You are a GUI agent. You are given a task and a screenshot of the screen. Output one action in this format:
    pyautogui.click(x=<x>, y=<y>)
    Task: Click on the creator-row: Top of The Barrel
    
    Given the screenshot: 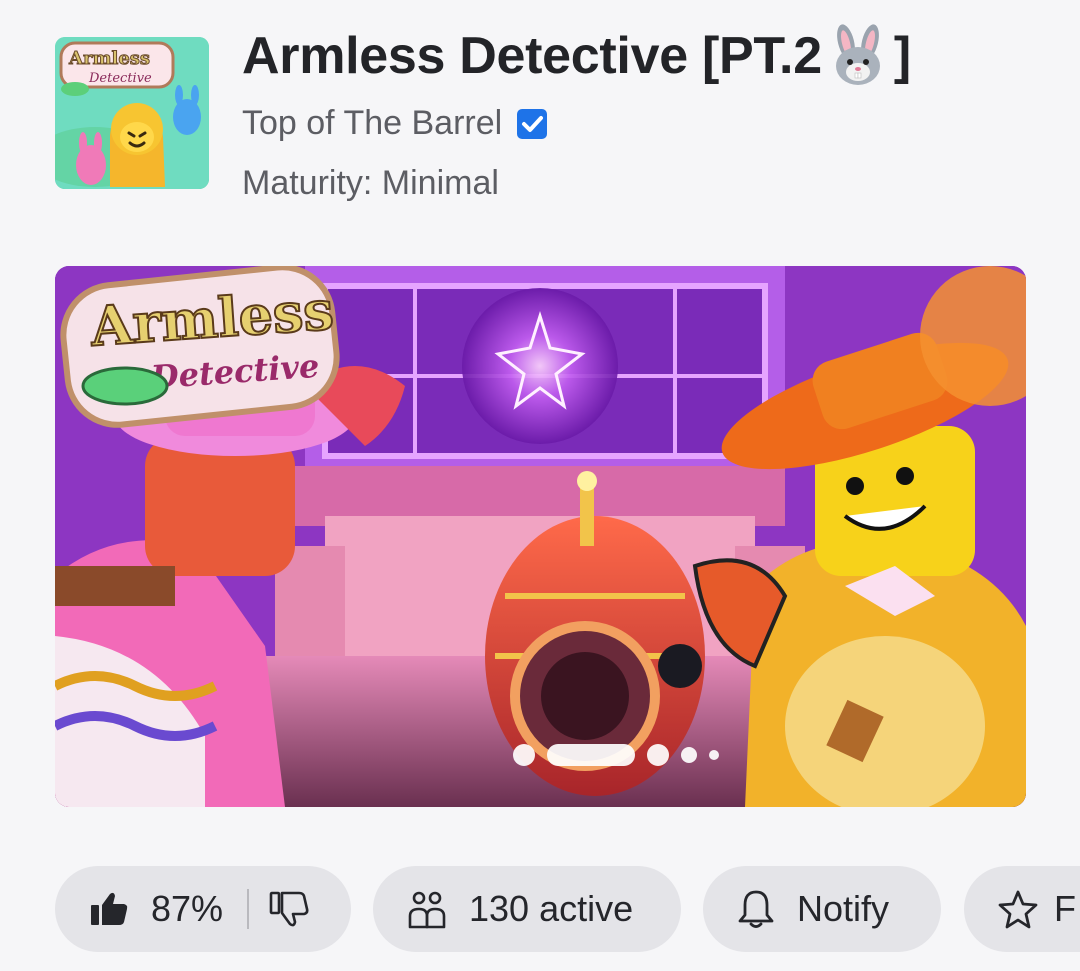 What is the action you would take?
    pyautogui.click(x=396, y=123)
    